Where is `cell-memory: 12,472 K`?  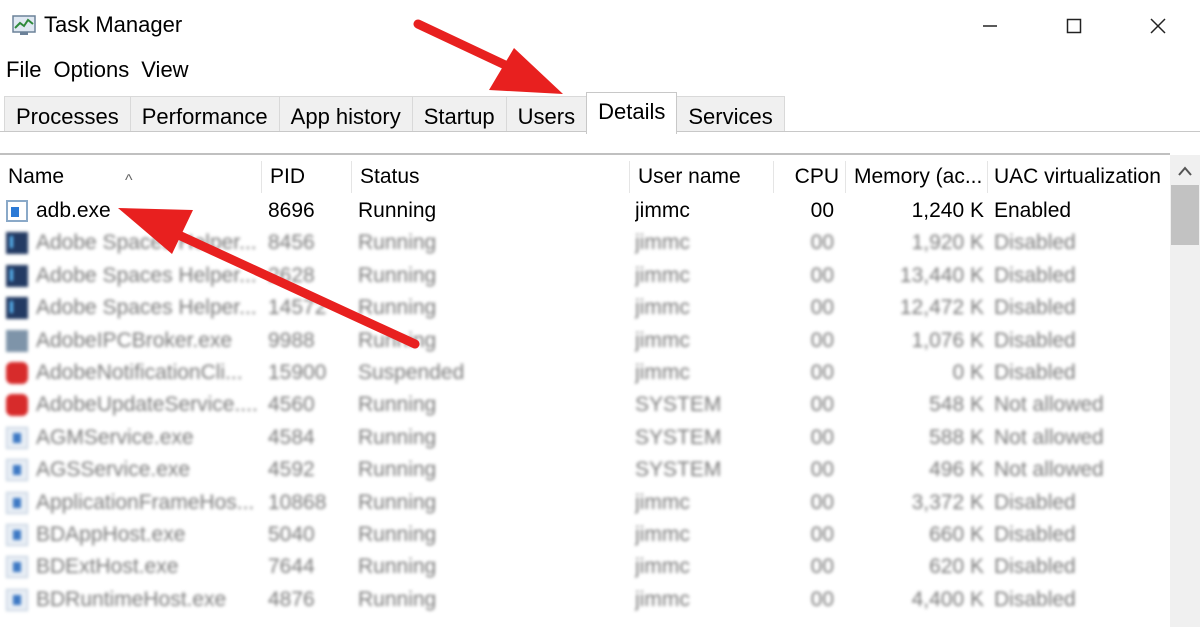 cell-memory: 12,472 K is located at coordinates (941, 308).